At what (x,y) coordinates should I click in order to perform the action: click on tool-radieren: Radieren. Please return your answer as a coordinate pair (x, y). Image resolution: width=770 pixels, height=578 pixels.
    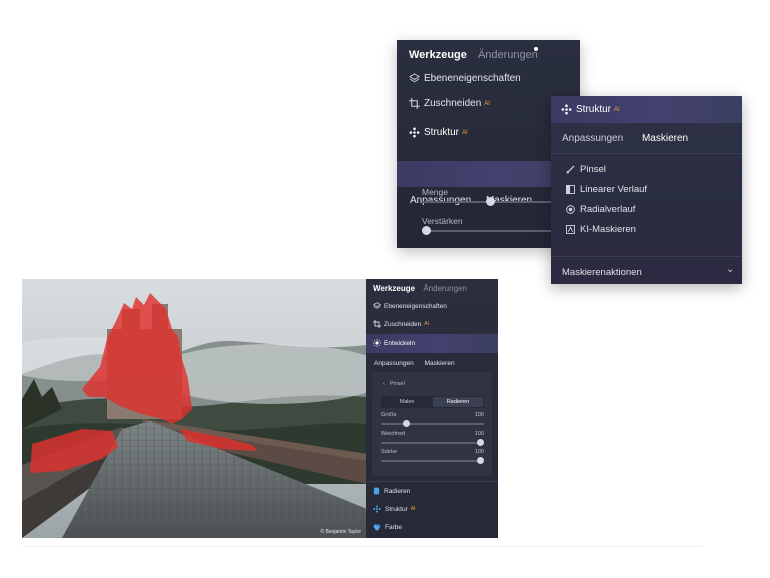
    Looking at the image, I should click on (391, 491).